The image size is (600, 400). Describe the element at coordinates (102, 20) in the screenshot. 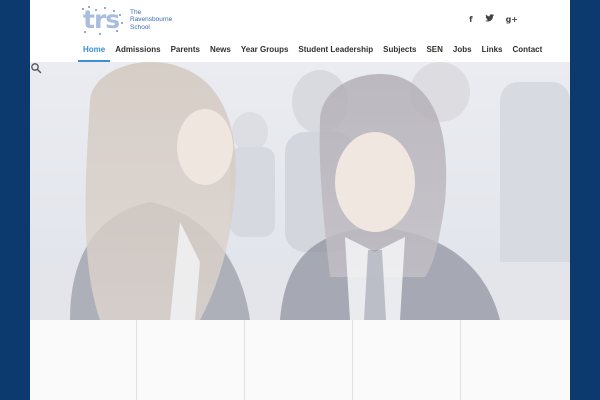

I see `logo-mark: trs` at that location.